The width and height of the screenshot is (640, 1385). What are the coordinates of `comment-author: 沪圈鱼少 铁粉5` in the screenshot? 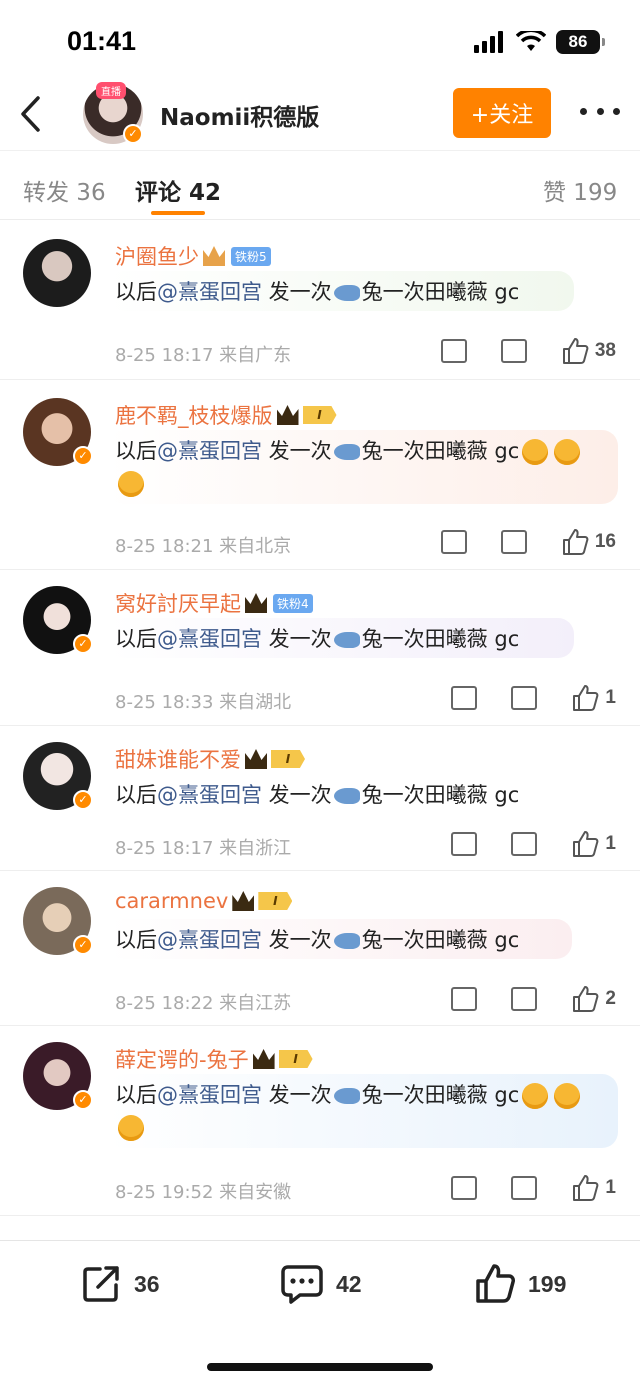 It's located at (193, 256).